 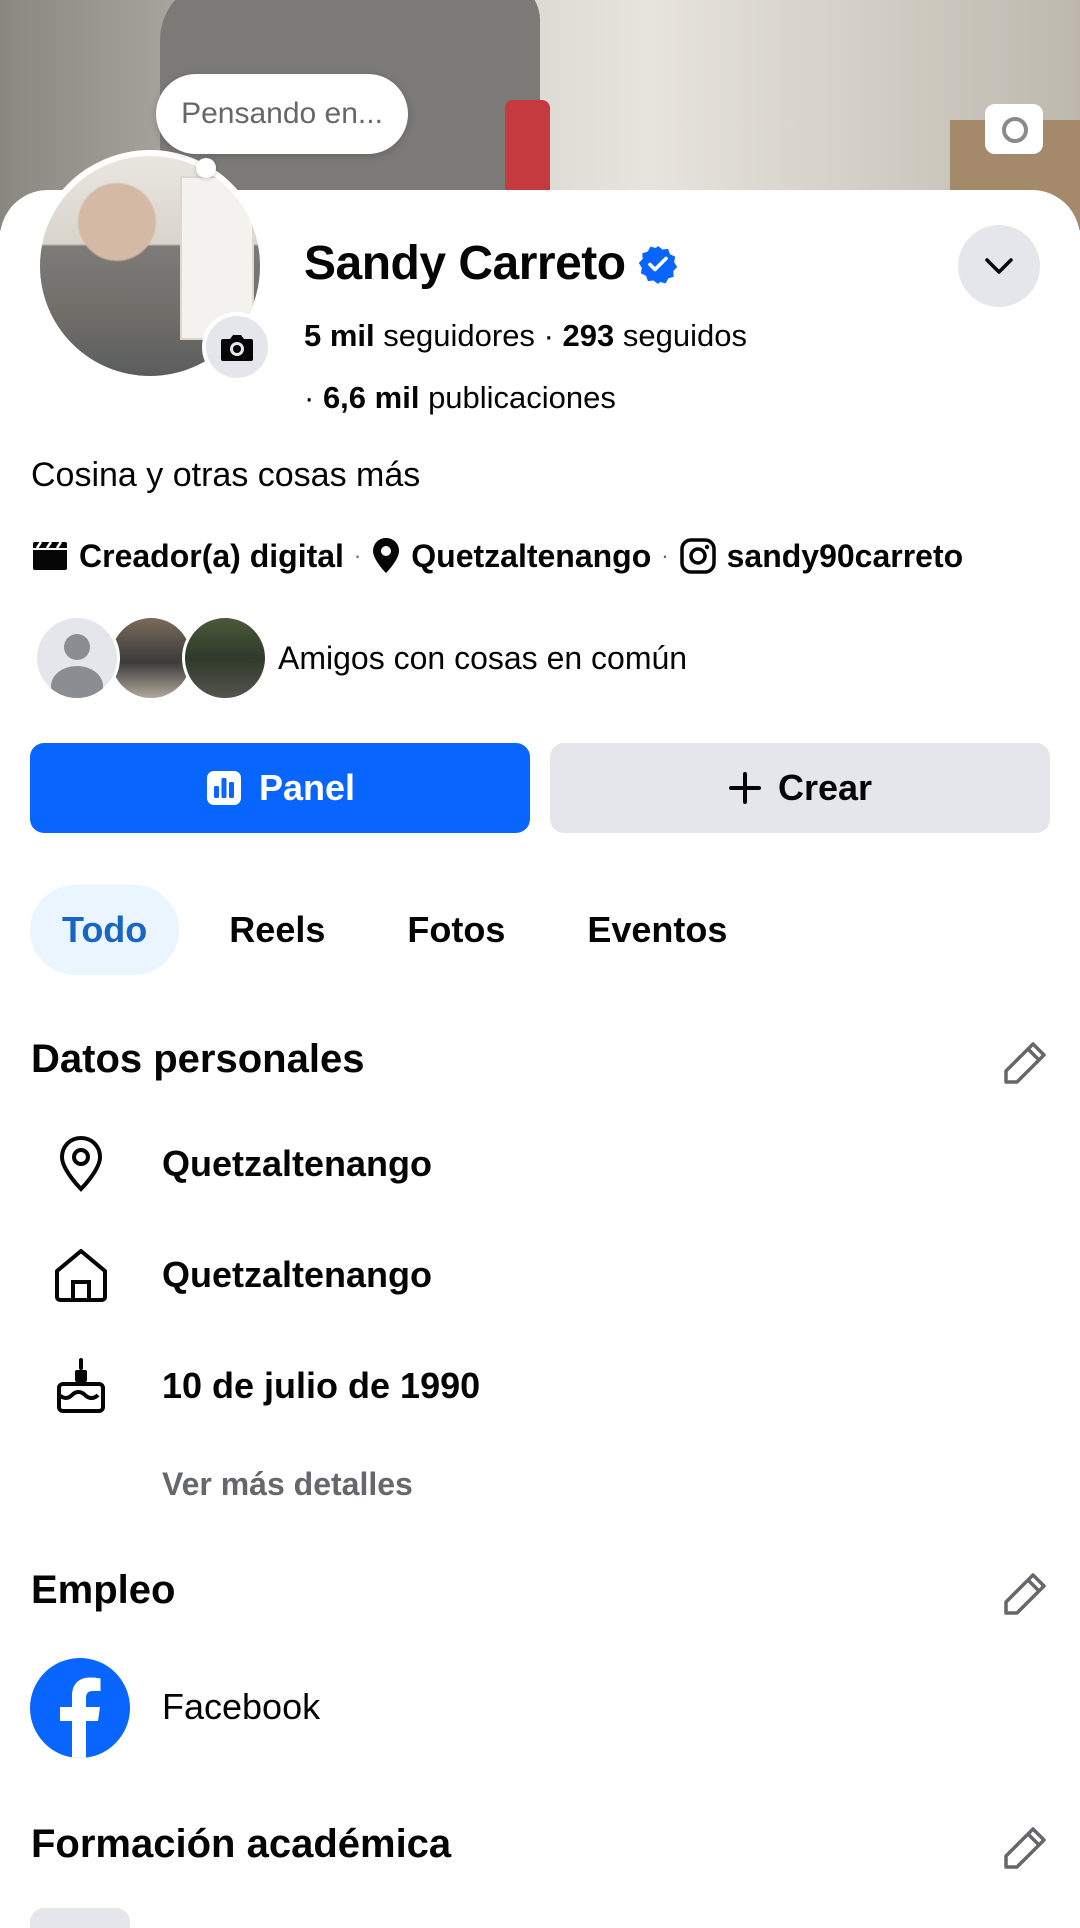 I want to click on verified-badge-icon, so click(x=657, y=264).